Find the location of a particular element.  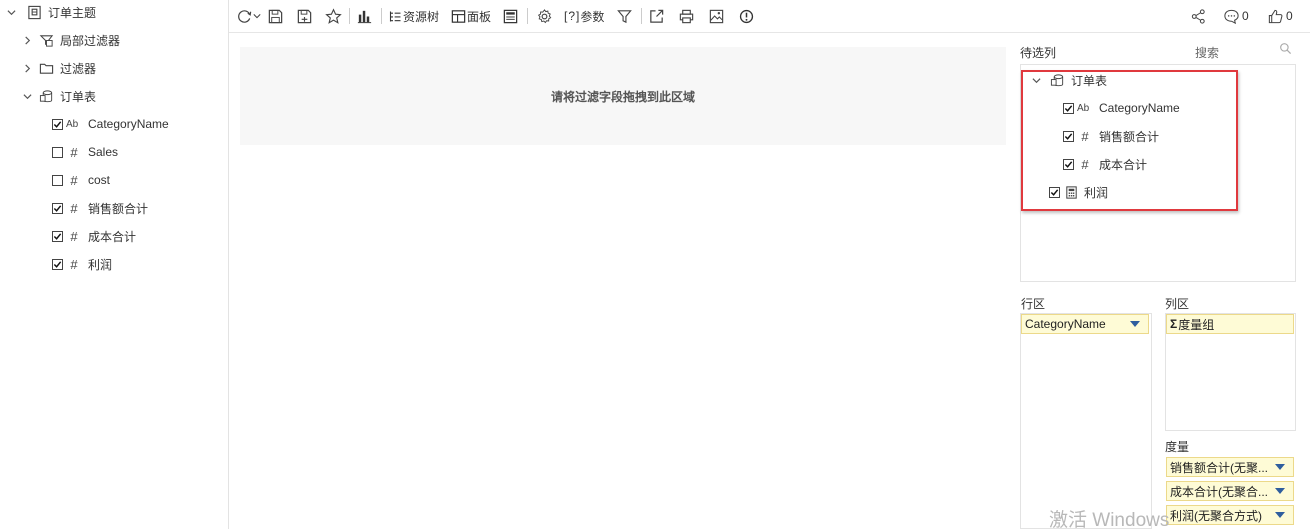

info-button is located at coordinates (746, 16).